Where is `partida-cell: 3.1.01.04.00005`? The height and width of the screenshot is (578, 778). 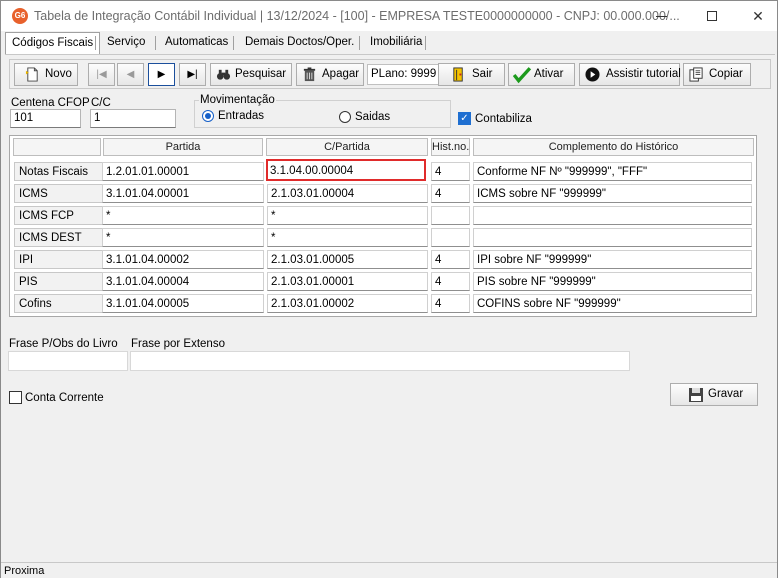
partida-cell: 3.1.01.04.00005 is located at coordinates (183, 303).